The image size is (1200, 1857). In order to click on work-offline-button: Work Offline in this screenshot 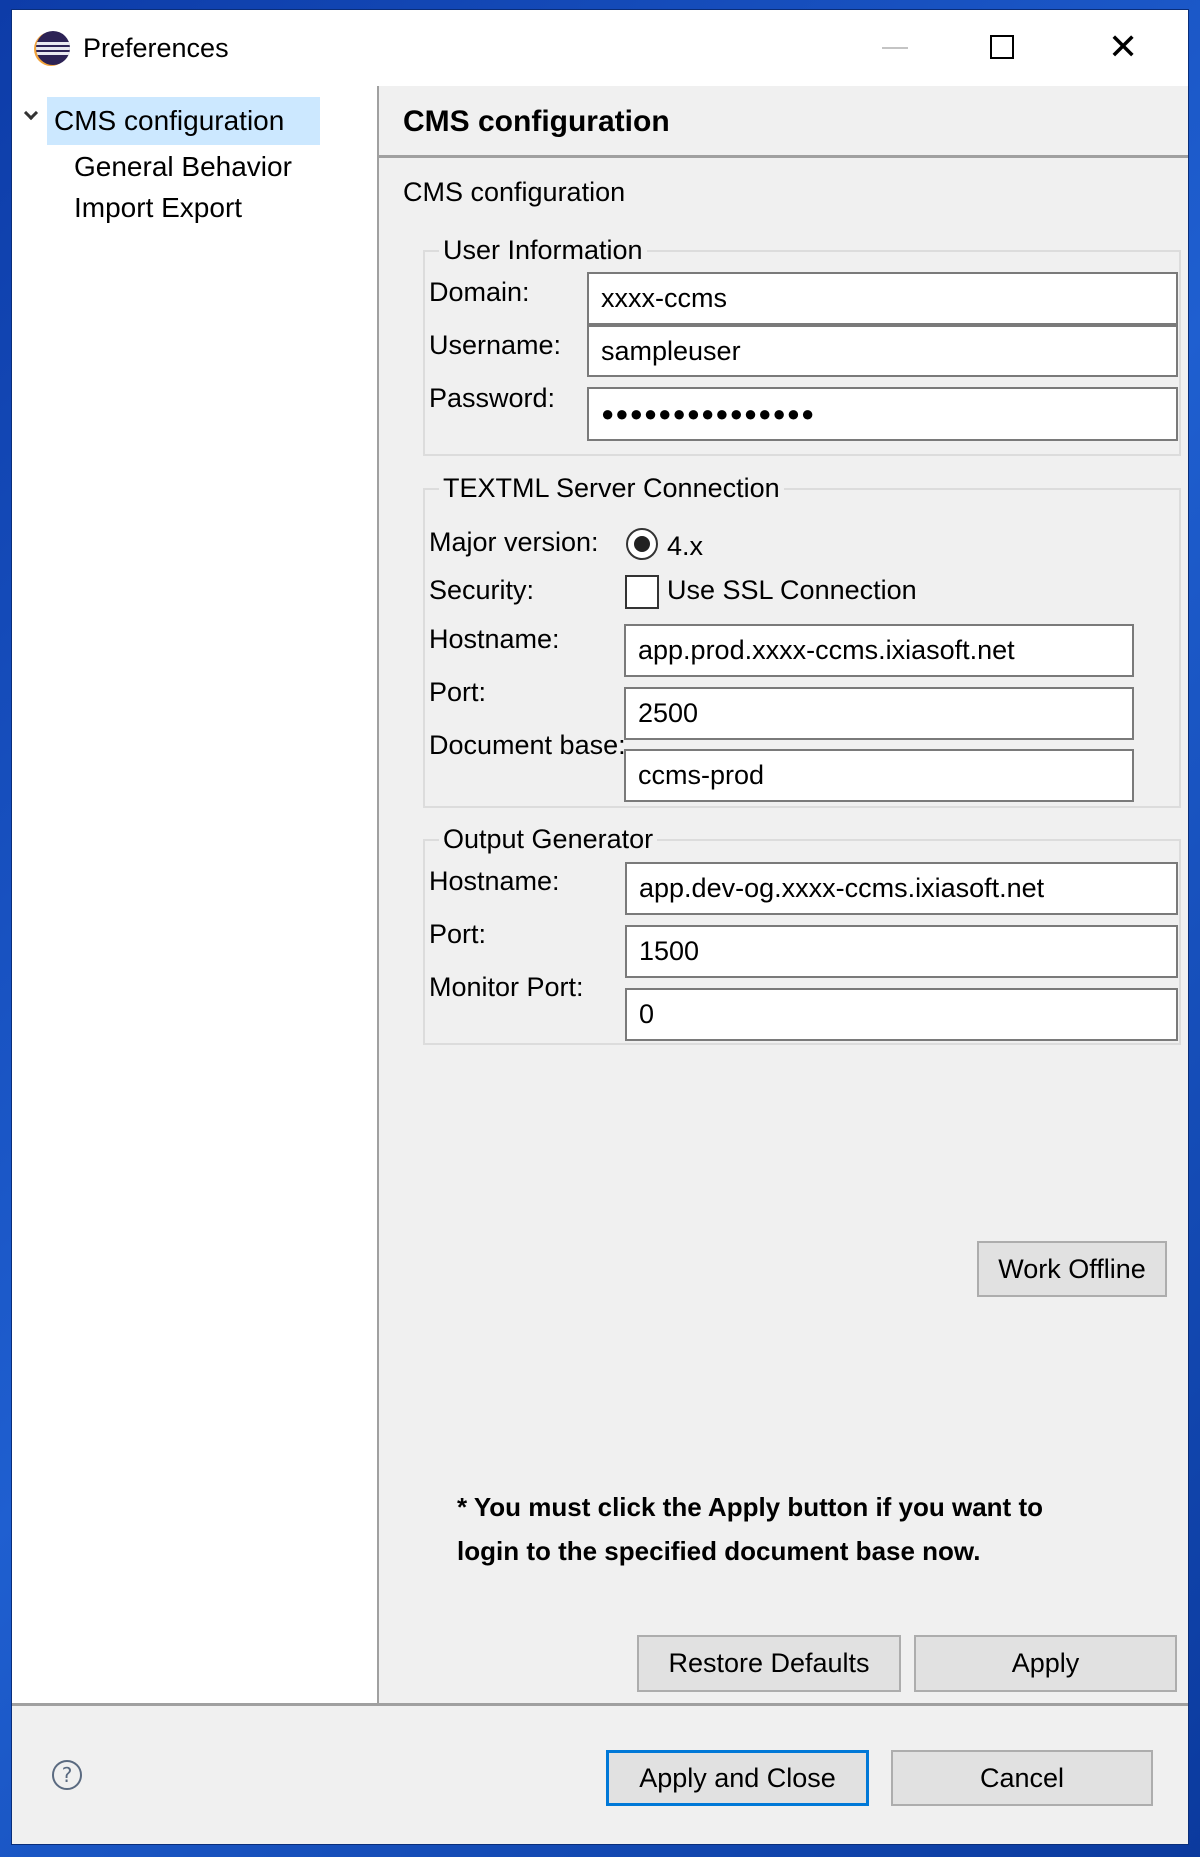, I will do `click(1072, 1269)`.